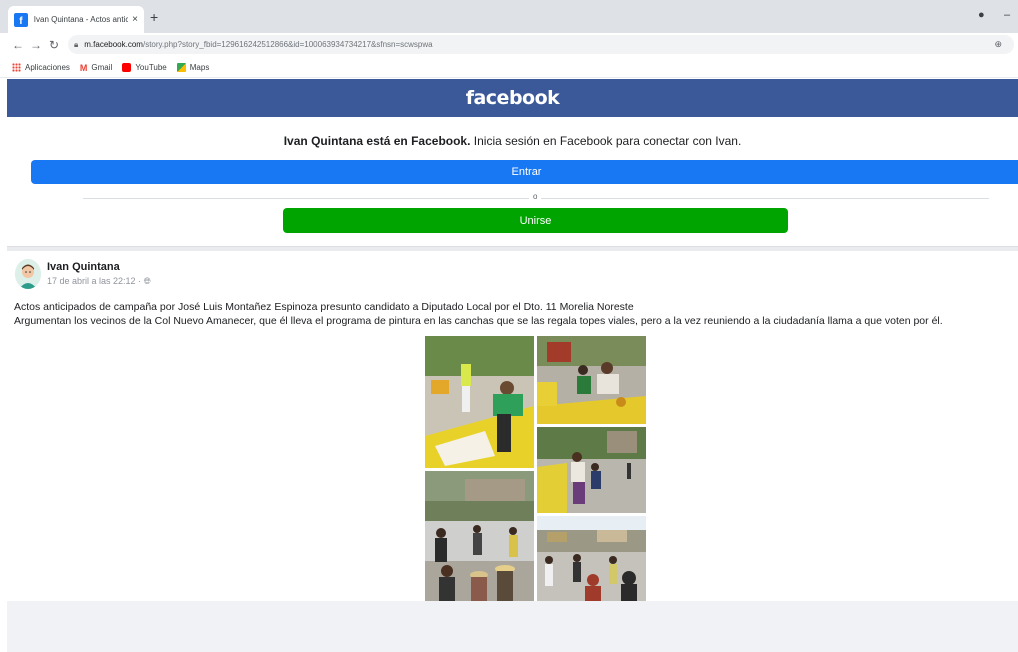 The image size is (1018, 652). What do you see at coordinates (83, 267) in the screenshot?
I see `post-author: Ivan Quintana` at bounding box center [83, 267].